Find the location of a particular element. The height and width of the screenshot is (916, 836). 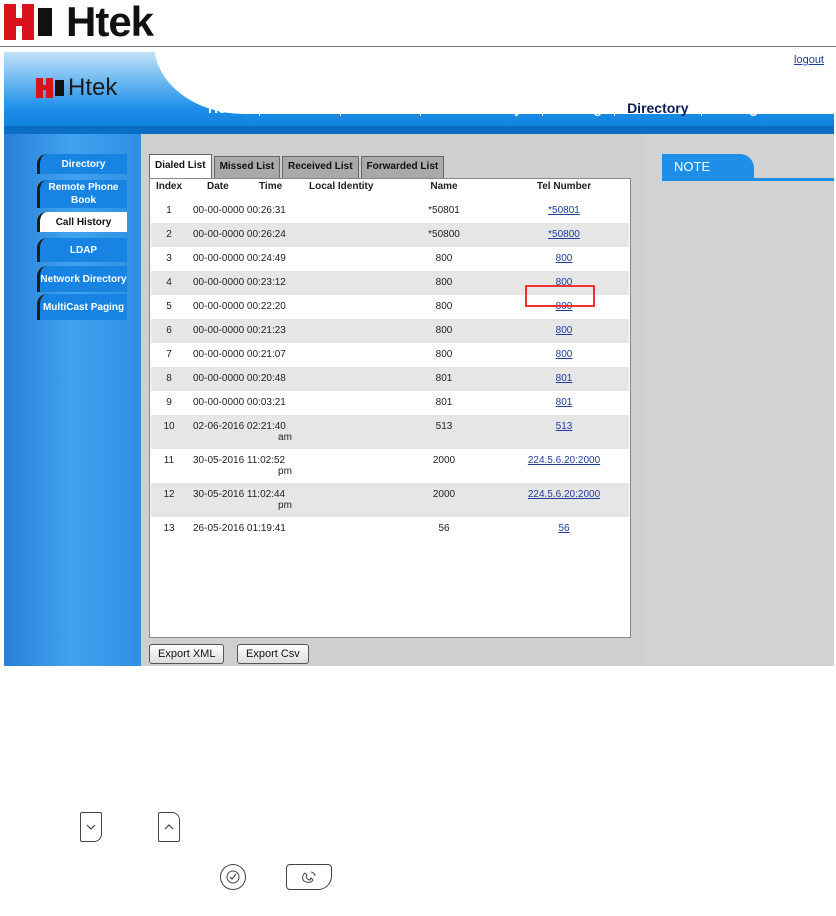

export-xml-button: Export XML is located at coordinates (187, 654).